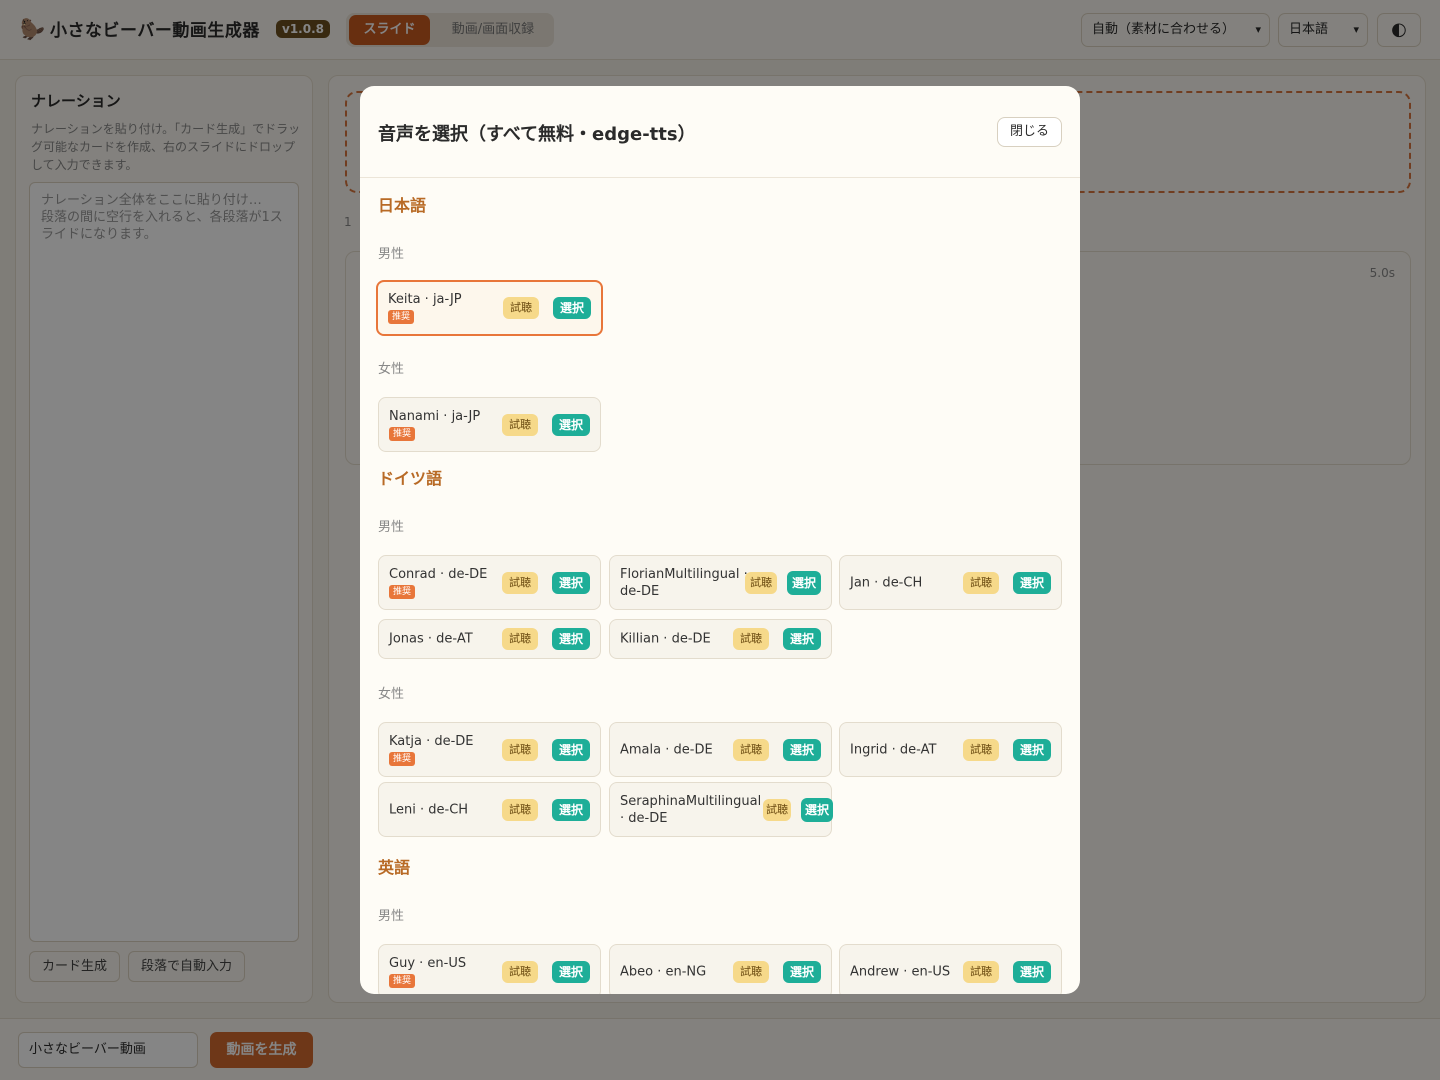 The height and width of the screenshot is (1080, 1440). I want to click on lang-heading-english: 英語, so click(394, 867).